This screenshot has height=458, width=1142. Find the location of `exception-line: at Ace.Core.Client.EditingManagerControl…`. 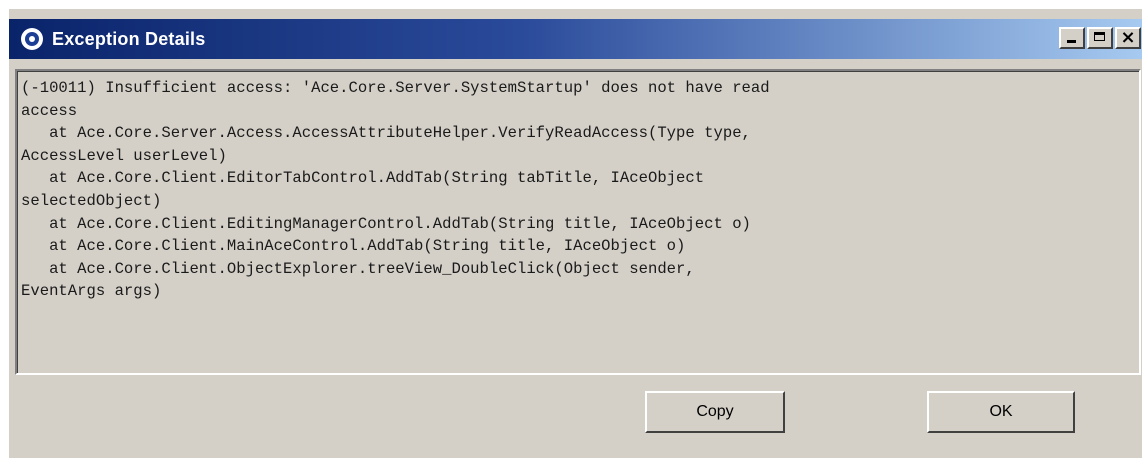

exception-line: at Ace.Core.Client.EditingManagerControl… is located at coordinates (386, 223).